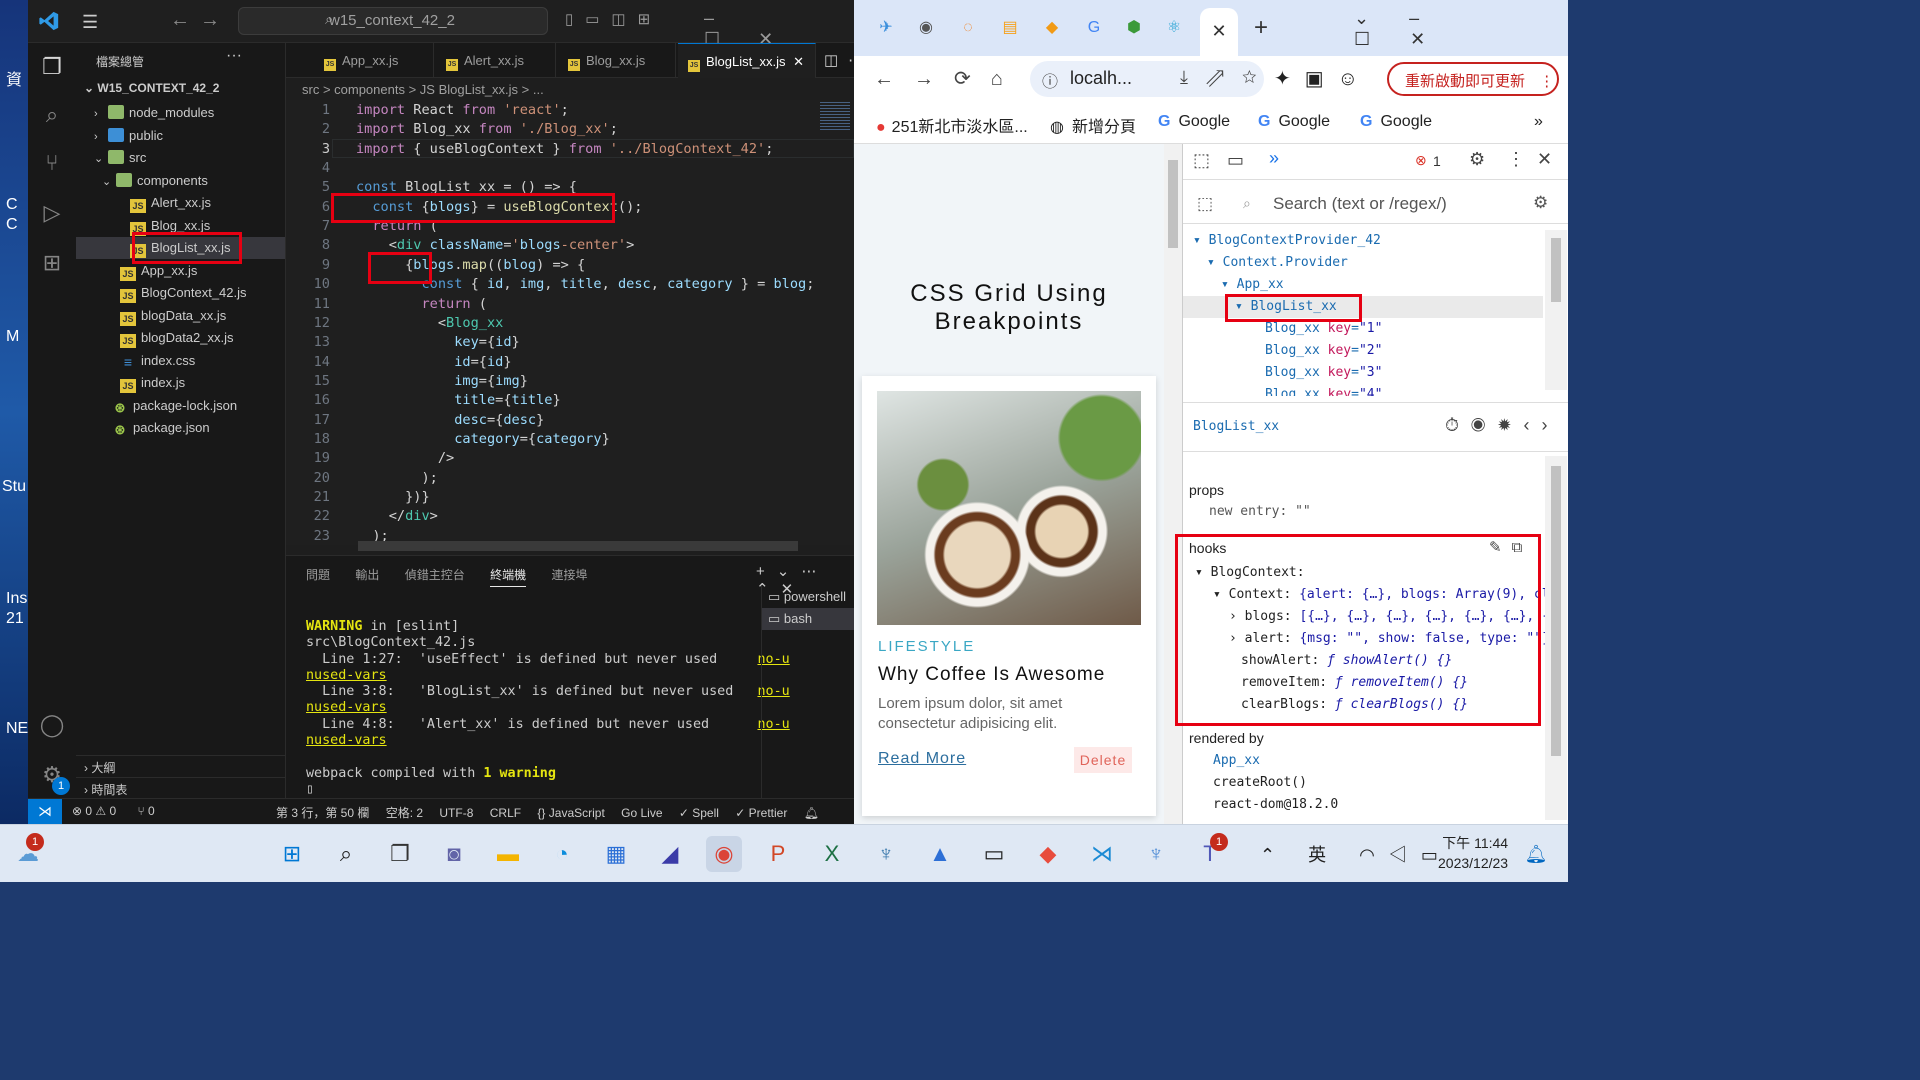 Image resolution: width=1920 pixels, height=1080 pixels. What do you see at coordinates (183, 293) in the screenshot?
I see `tree-item-file: JS BlogContext_42.js` at bounding box center [183, 293].